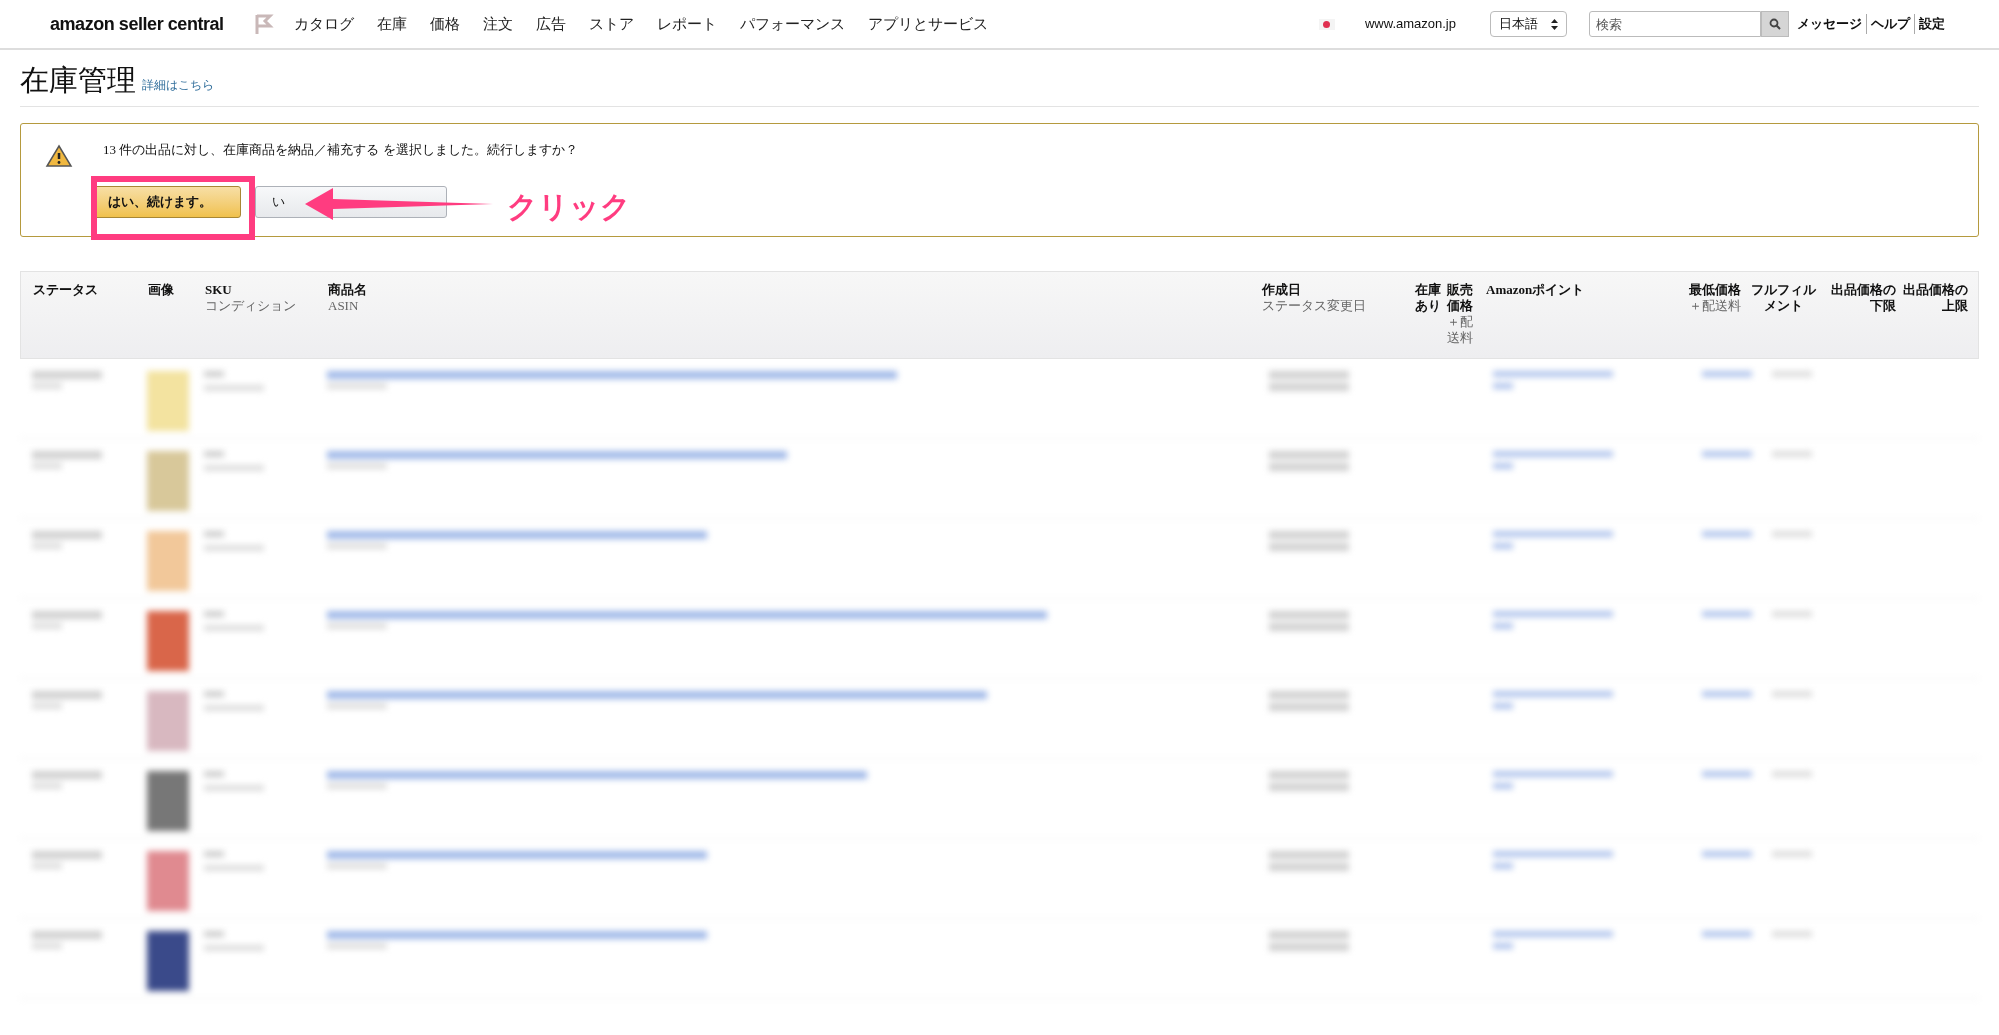 This screenshot has height=1035, width=1999. What do you see at coordinates (340, 150) in the screenshot?
I see `alert-message: 13 件の出品に対し、在庫商品を納品／補充する を選択しました。続行しますか？` at bounding box center [340, 150].